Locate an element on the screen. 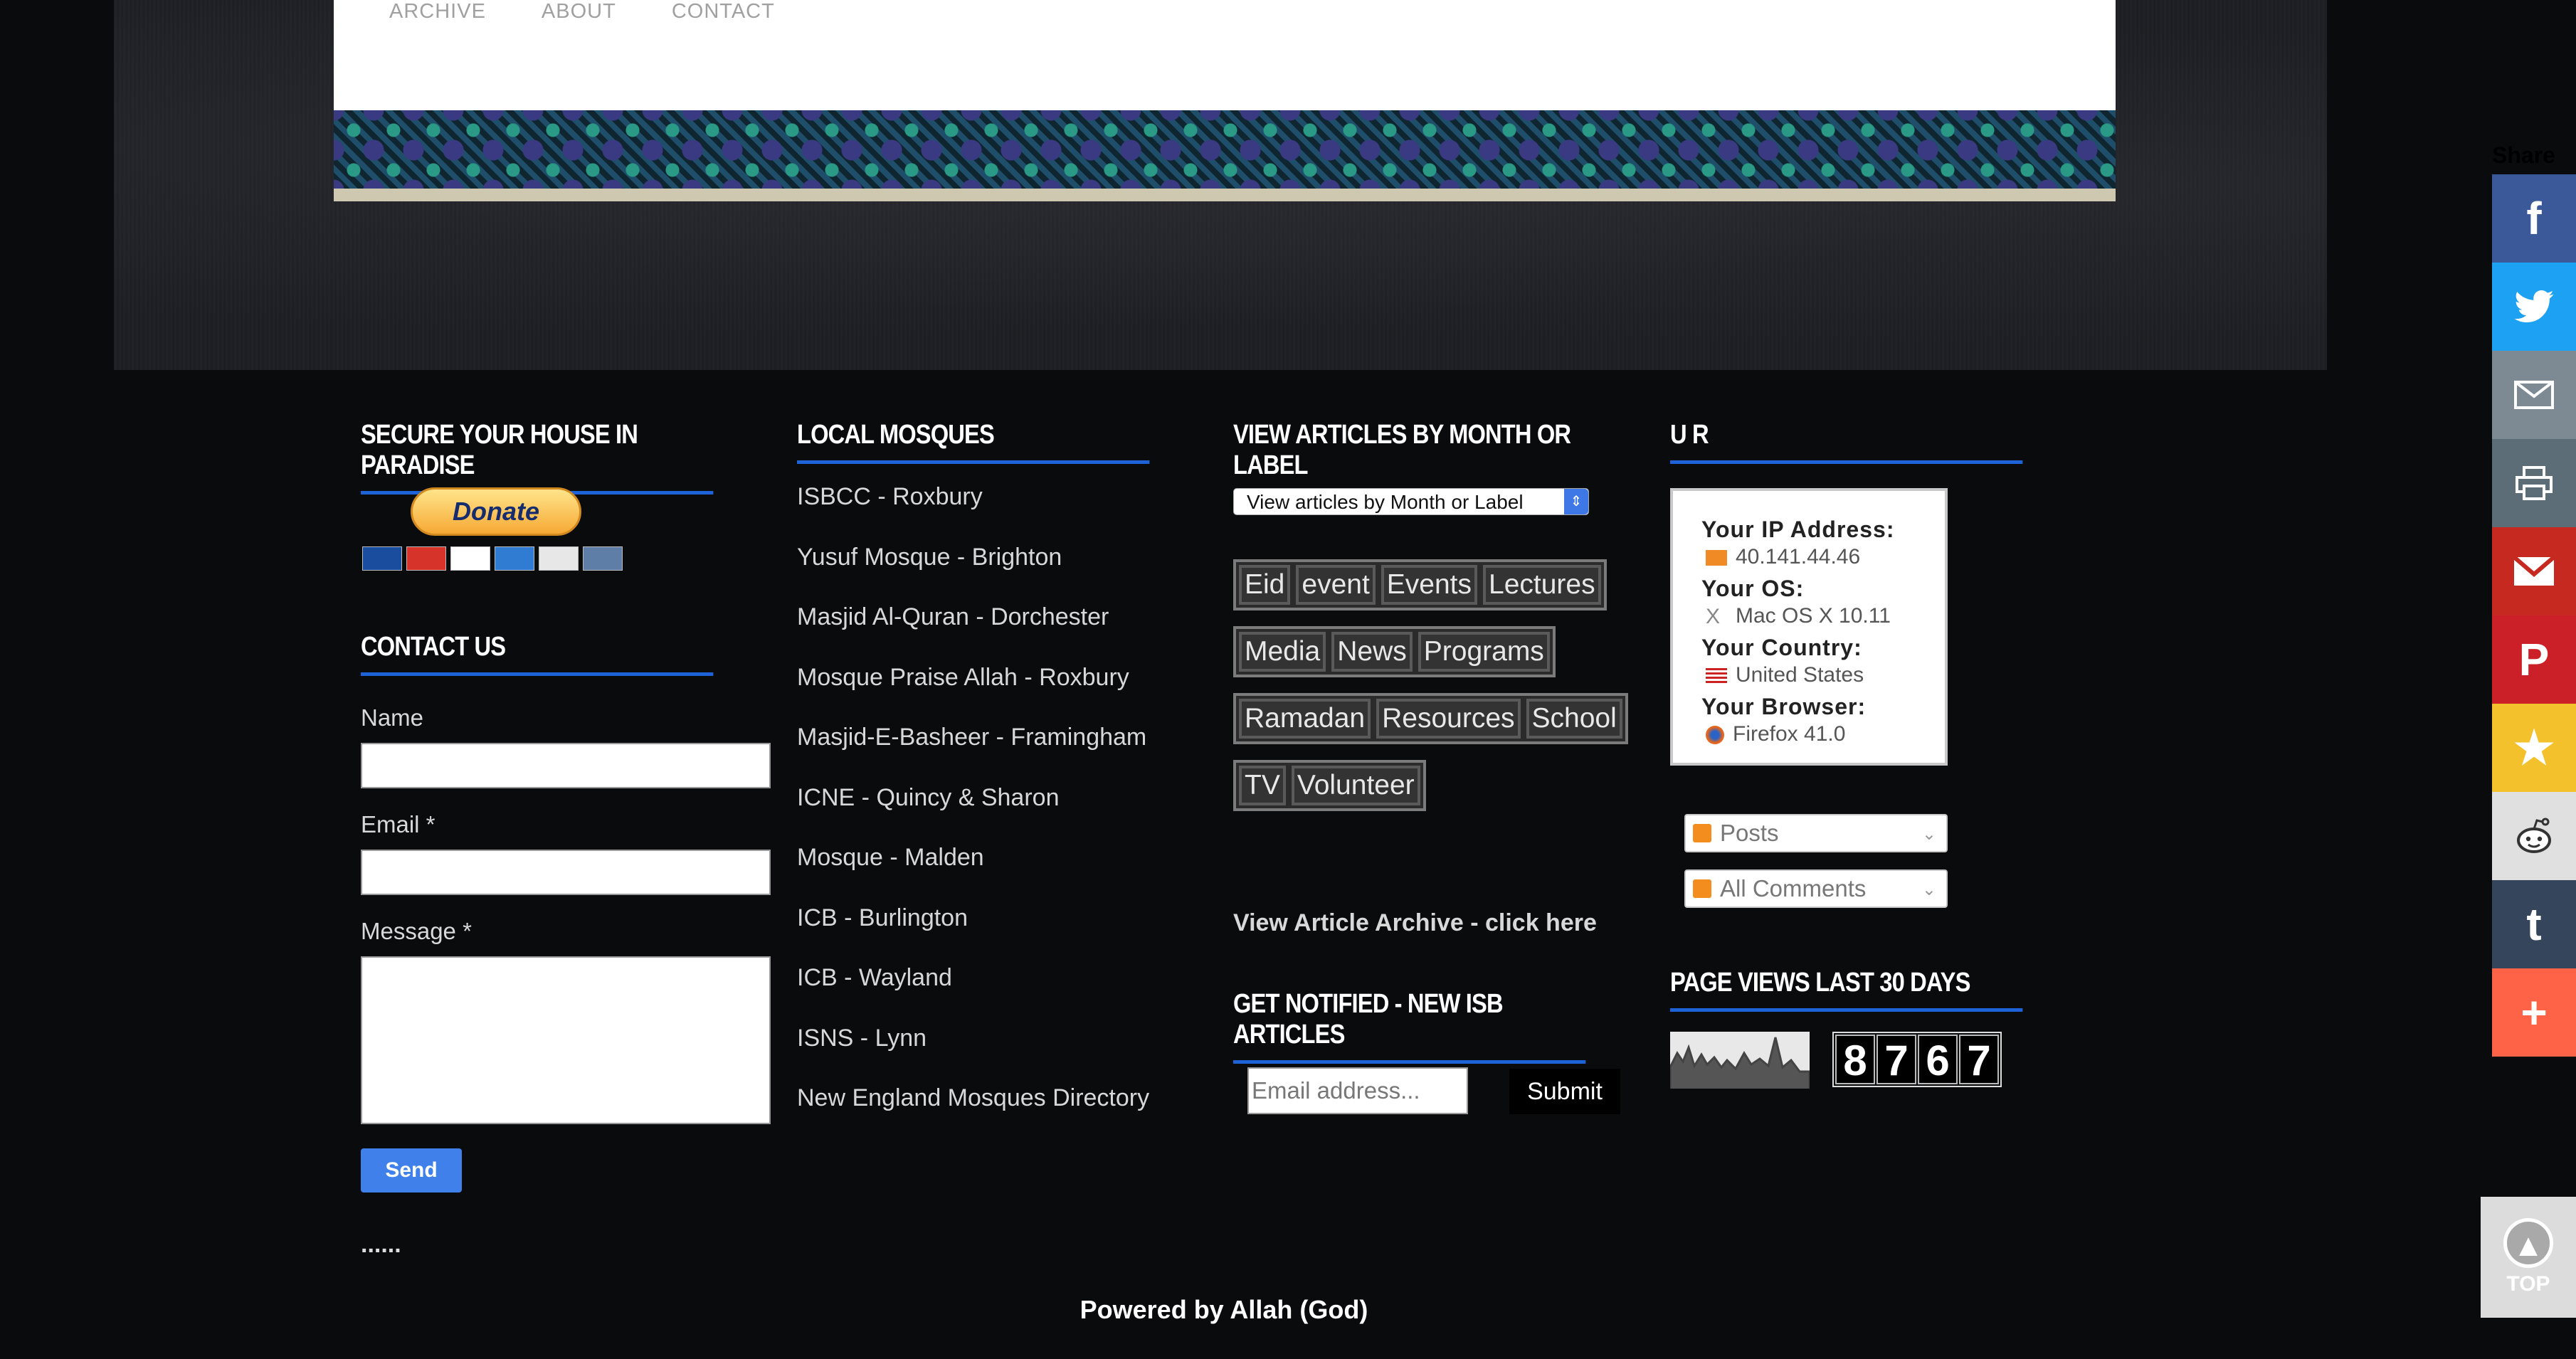 The width and height of the screenshot is (2576, 1359). us-flag-icon is located at coordinates (1716, 676).